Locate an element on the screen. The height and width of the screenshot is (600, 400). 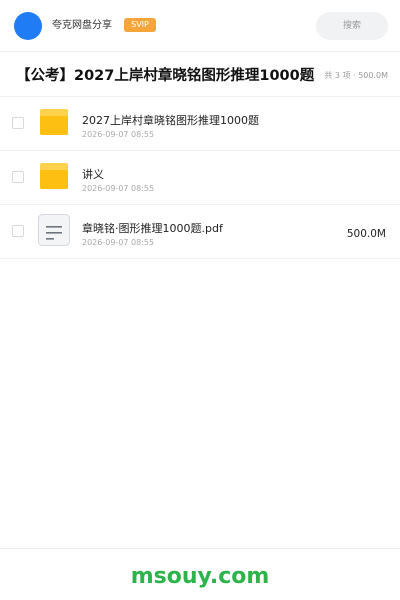
file-name: 2027上岸村章晓铭图形推理1000题 is located at coordinates (170, 120).